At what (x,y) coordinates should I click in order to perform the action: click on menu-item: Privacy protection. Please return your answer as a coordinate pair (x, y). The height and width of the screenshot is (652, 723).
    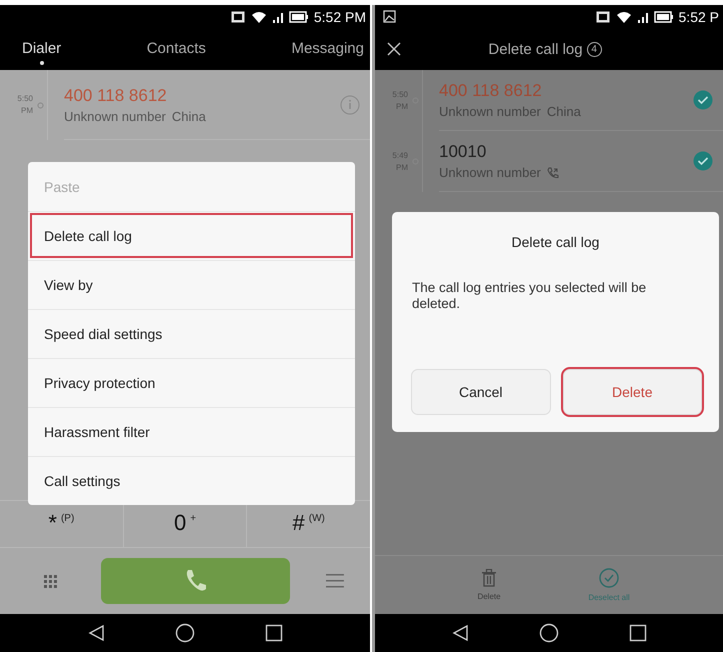
    Looking at the image, I should click on (191, 382).